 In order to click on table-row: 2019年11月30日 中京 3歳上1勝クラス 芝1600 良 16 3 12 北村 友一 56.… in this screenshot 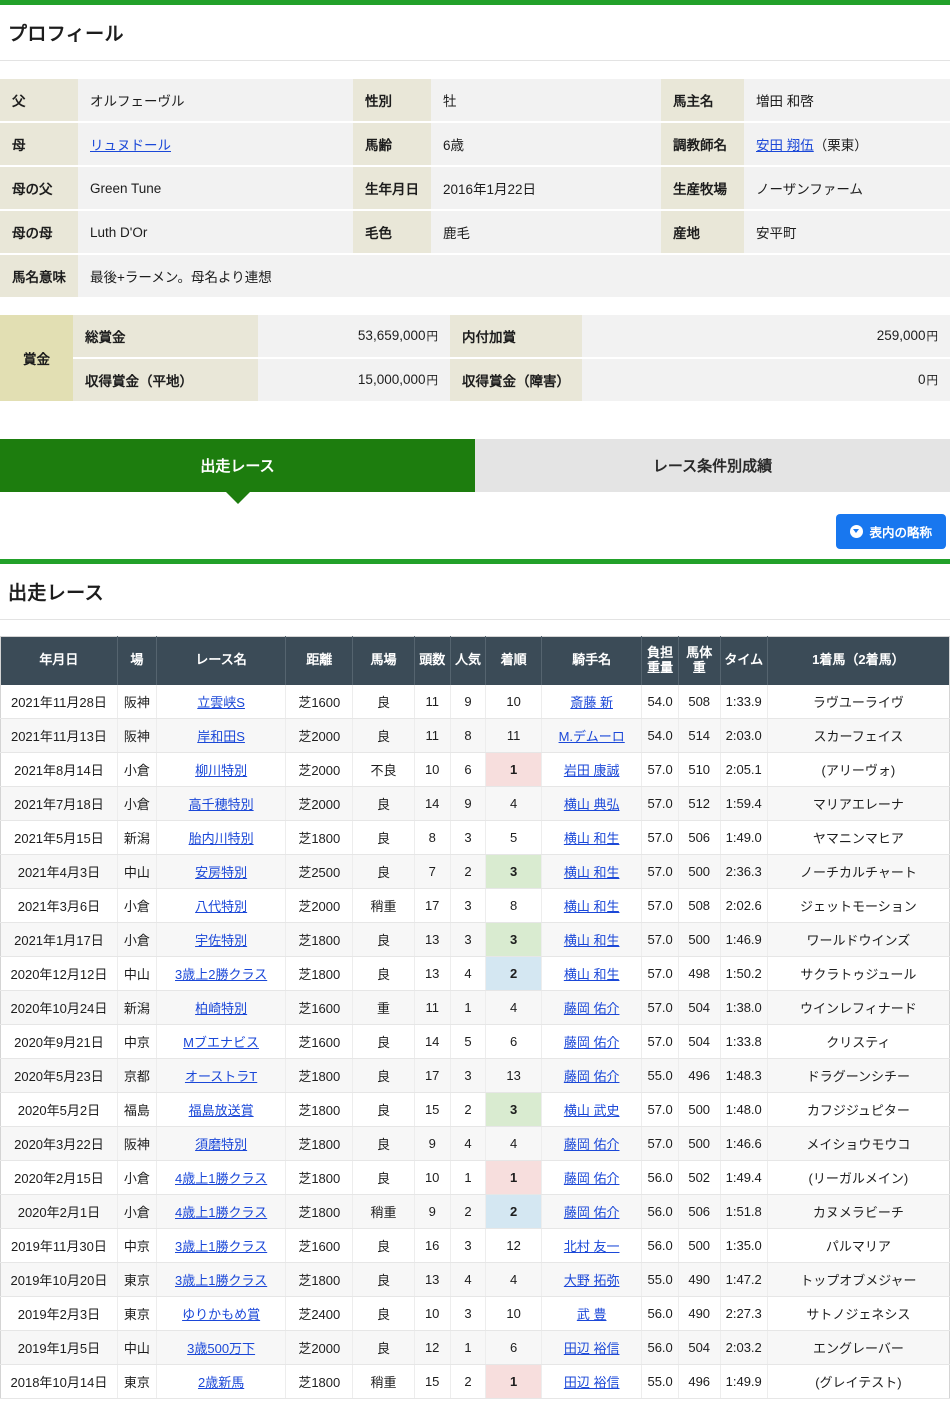, I will do `click(475, 1245)`.